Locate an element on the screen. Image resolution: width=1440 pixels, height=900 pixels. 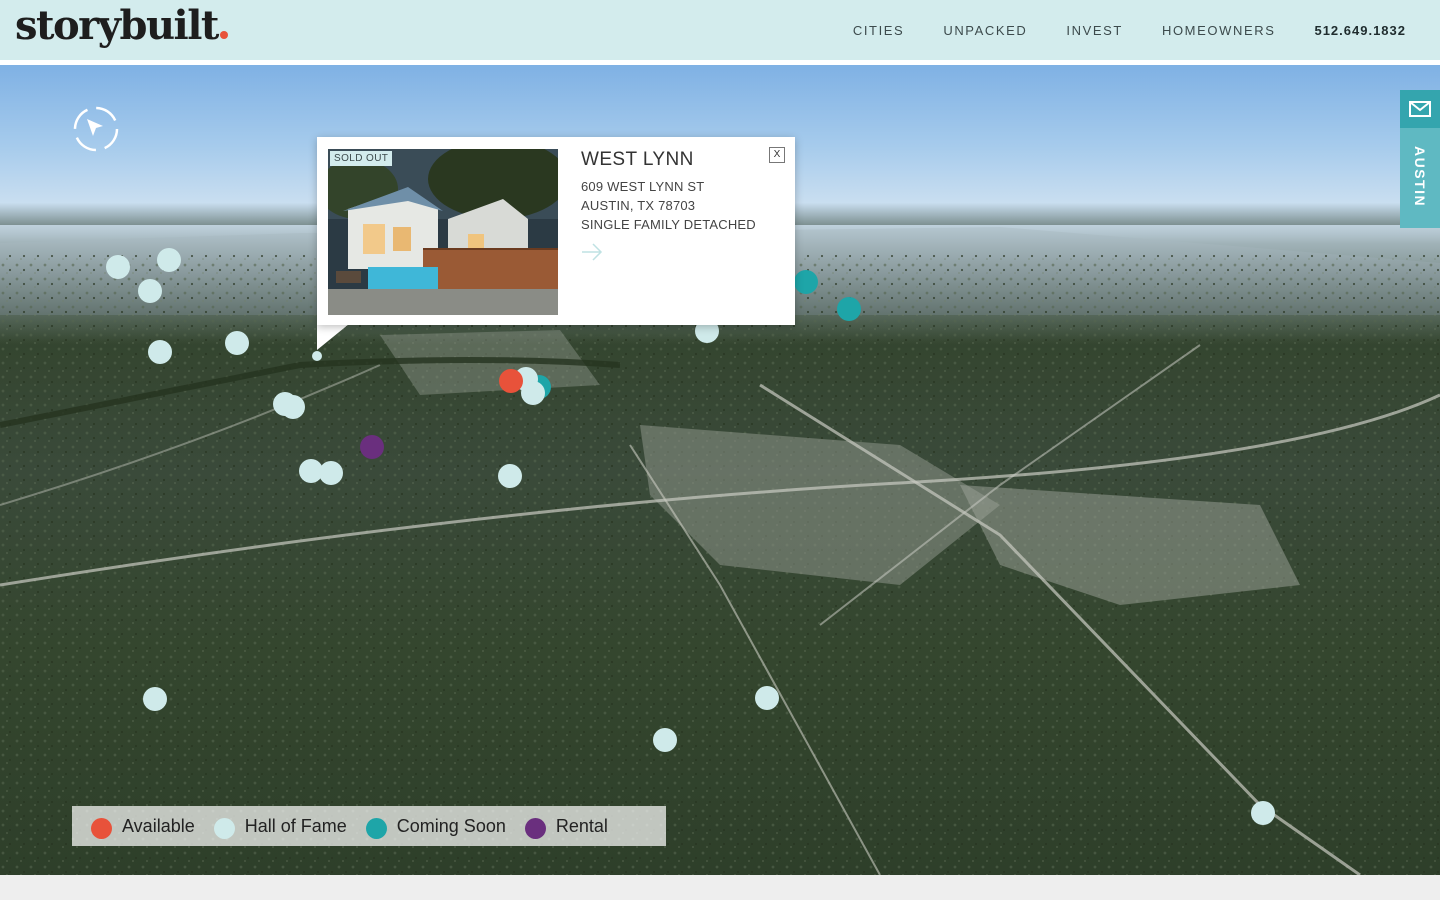
logo-text: storybuilt is located at coordinates (117, 25).